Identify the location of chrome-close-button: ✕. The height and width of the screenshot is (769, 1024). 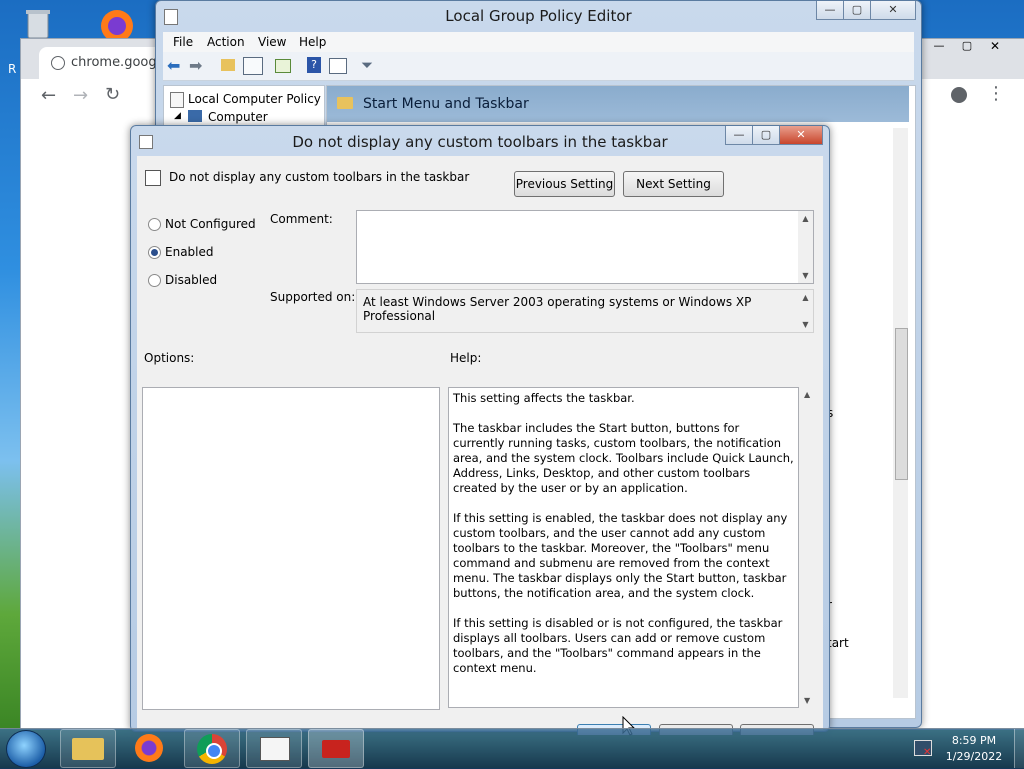
(995, 48).